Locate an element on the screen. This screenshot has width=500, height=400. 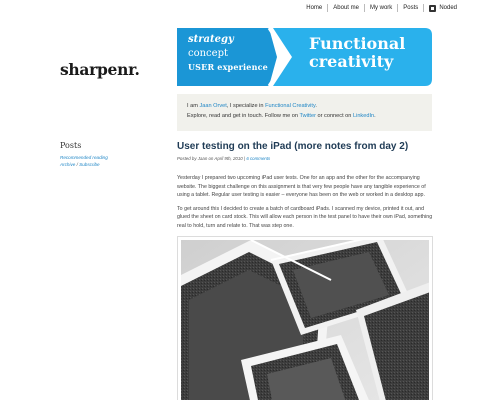
post-meta-text: Posted by Jaan on April 9th, 2010 | is located at coordinates (212, 158).